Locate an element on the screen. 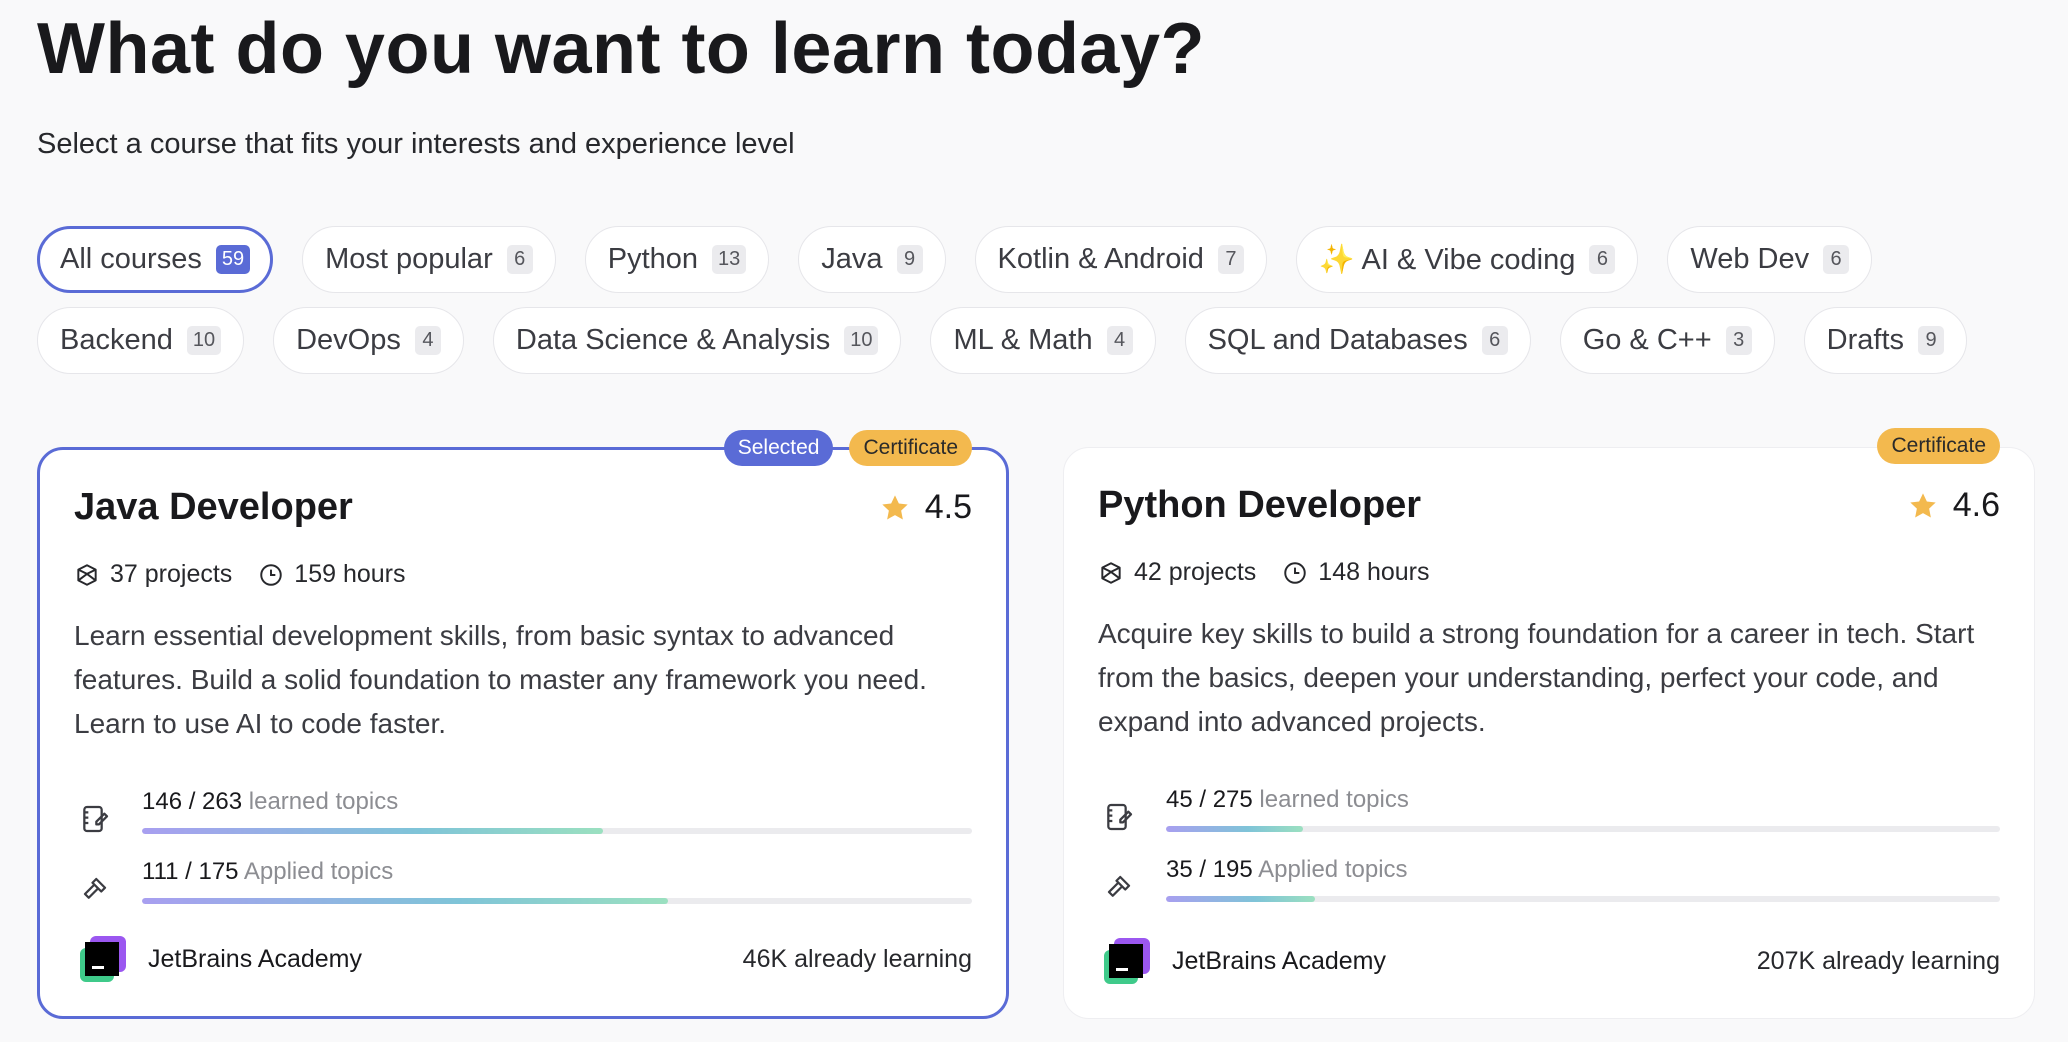 The width and height of the screenshot is (2068, 1042). projects-count: 42 projects is located at coordinates (1177, 572).